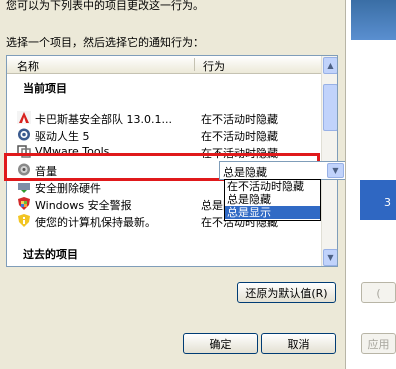 The height and width of the screenshot is (369, 396). I want to click on list-header: 名称 行为, so click(166, 65).